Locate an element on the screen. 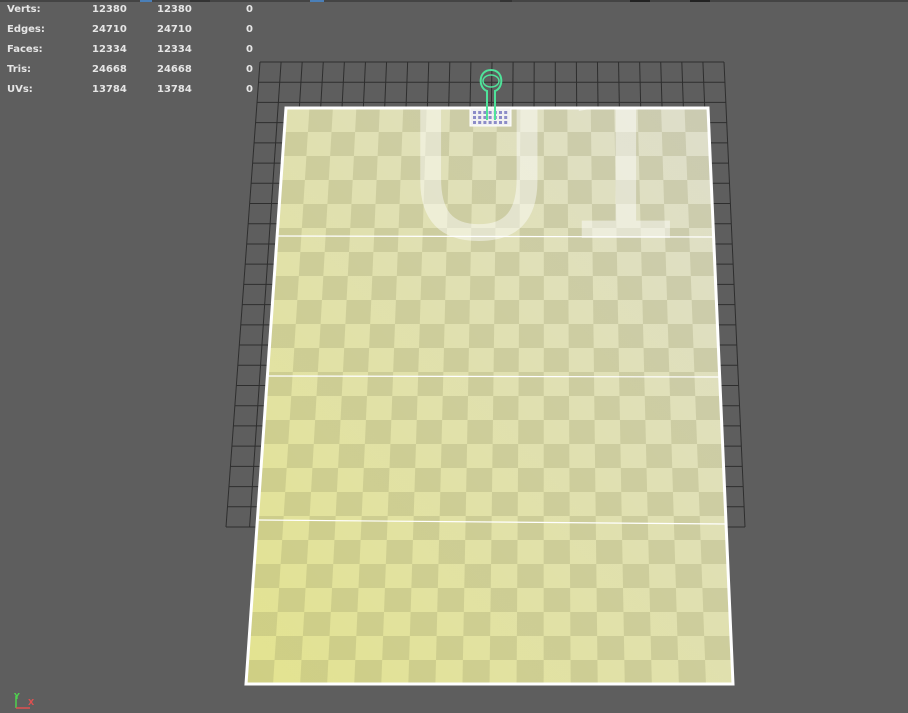 The width and height of the screenshot is (908, 713). hud-label: Edges: is located at coordinates (26, 29).